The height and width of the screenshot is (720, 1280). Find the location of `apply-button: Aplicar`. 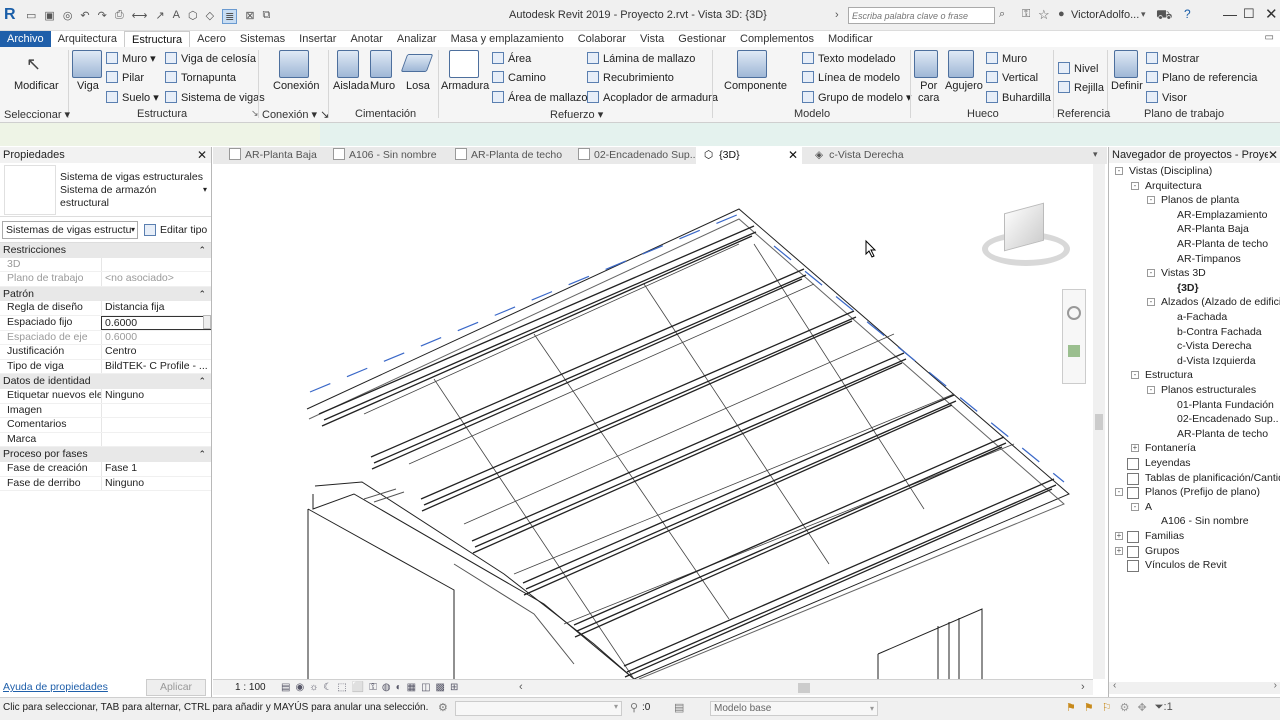

apply-button: Aplicar is located at coordinates (176, 687).